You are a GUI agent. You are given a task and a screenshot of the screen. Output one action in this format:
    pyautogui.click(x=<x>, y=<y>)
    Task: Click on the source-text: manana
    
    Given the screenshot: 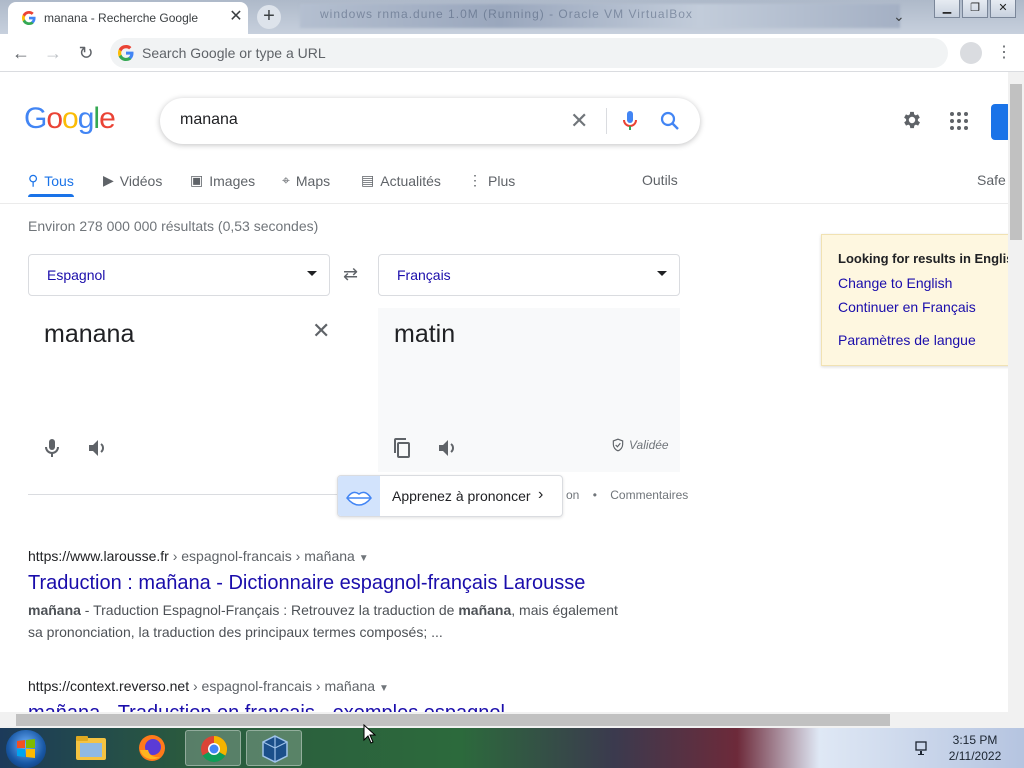 What is the action you would take?
    pyautogui.click(x=89, y=334)
    